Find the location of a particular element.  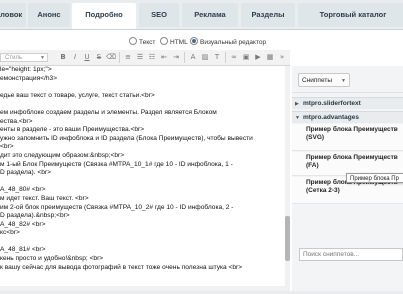

snippets-panel-header: Сниппеты ▼ is located at coordinates (347, 79).